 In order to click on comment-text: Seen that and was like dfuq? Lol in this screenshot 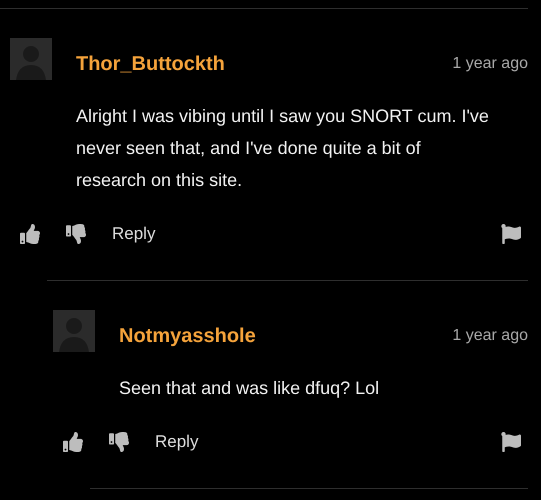, I will do `click(249, 388)`.